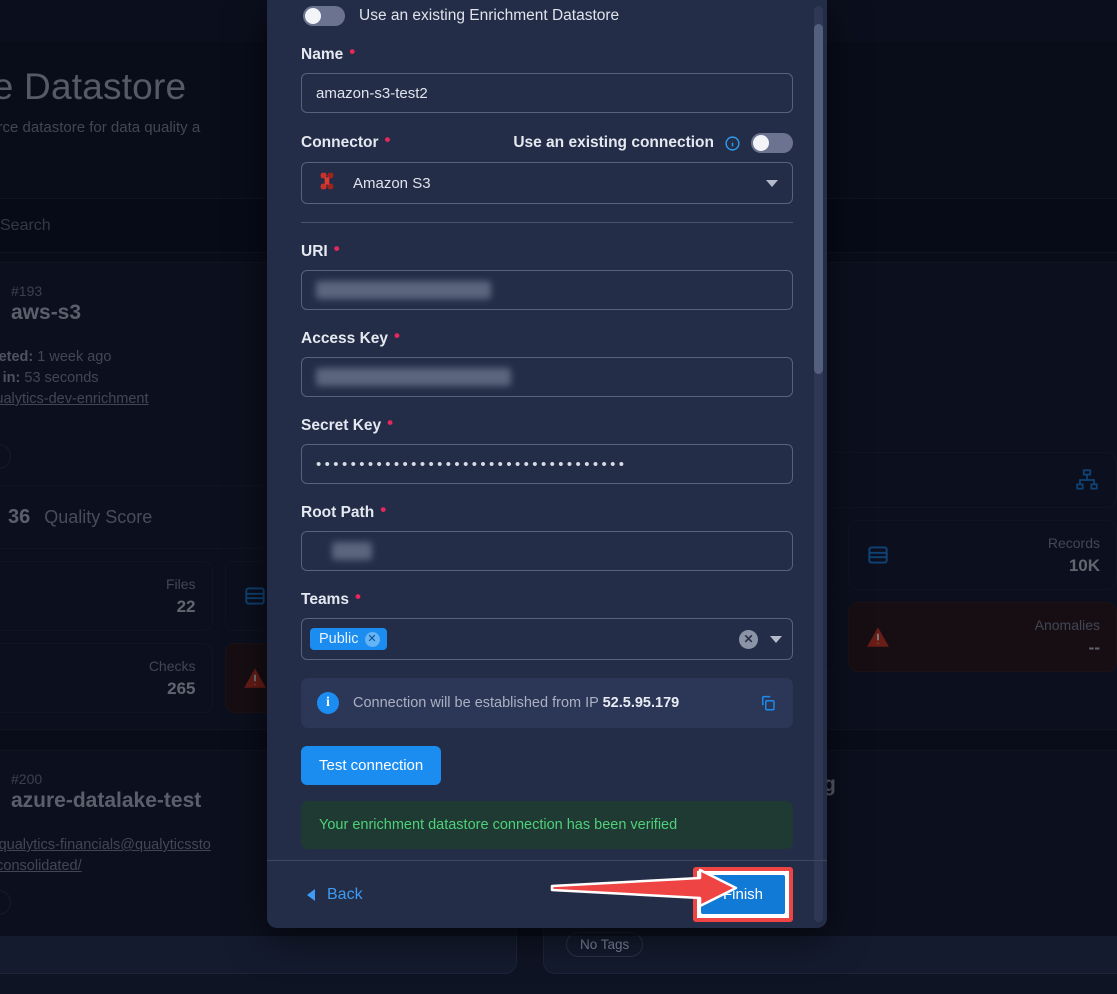  What do you see at coordinates (547, 600) in the screenshot?
I see `teams-label: Teams •` at bounding box center [547, 600].